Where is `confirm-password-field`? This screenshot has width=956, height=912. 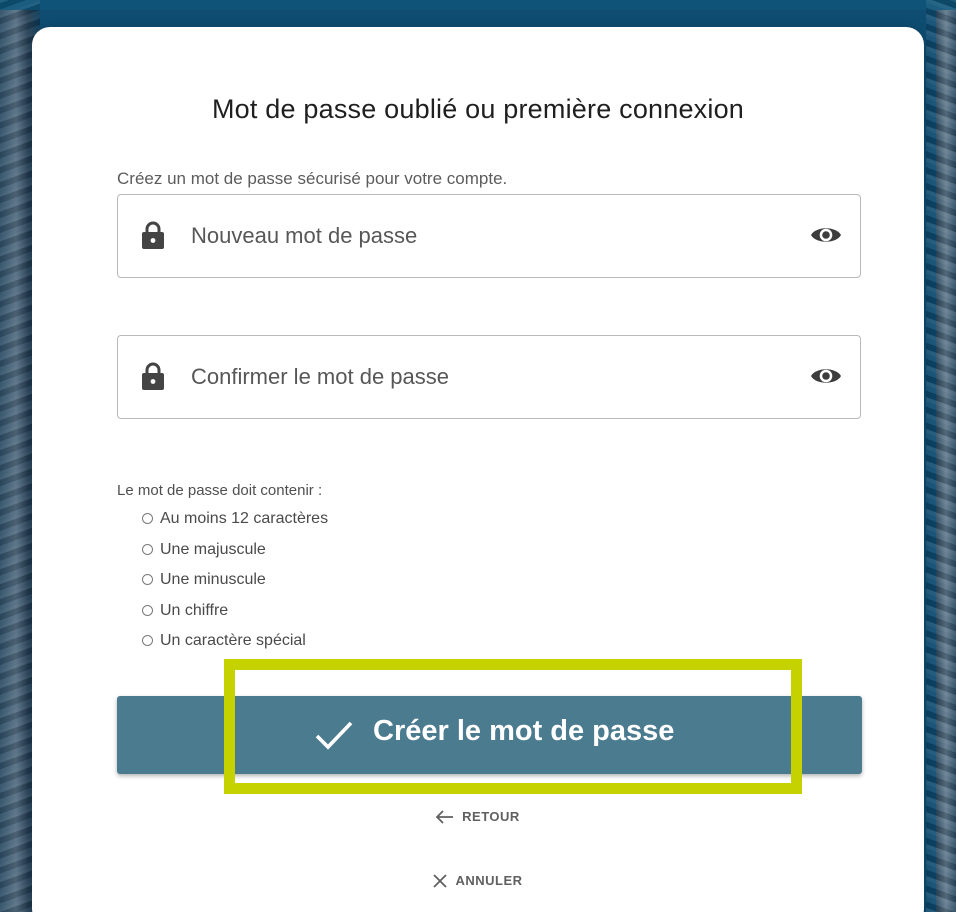
confirm-password-field is located at coordinates (489, 377).